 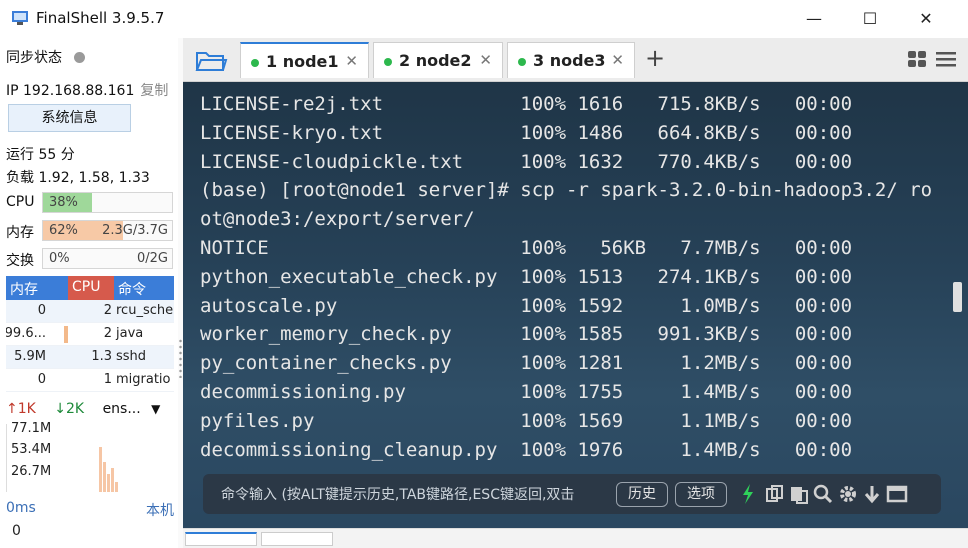 What do you see at coordinates (69, 118) in the screenshot?
I see `system-info-button: 系统信息` at bounding box center [69, 118].